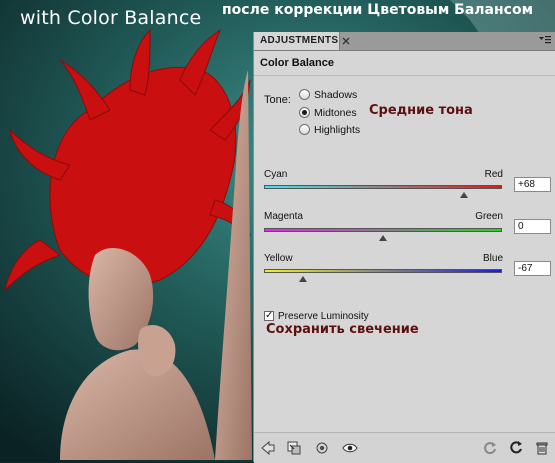  Describe the element at coordinates (337, 129) in the screenshot. I see `radio-label: Highlights` at that location.